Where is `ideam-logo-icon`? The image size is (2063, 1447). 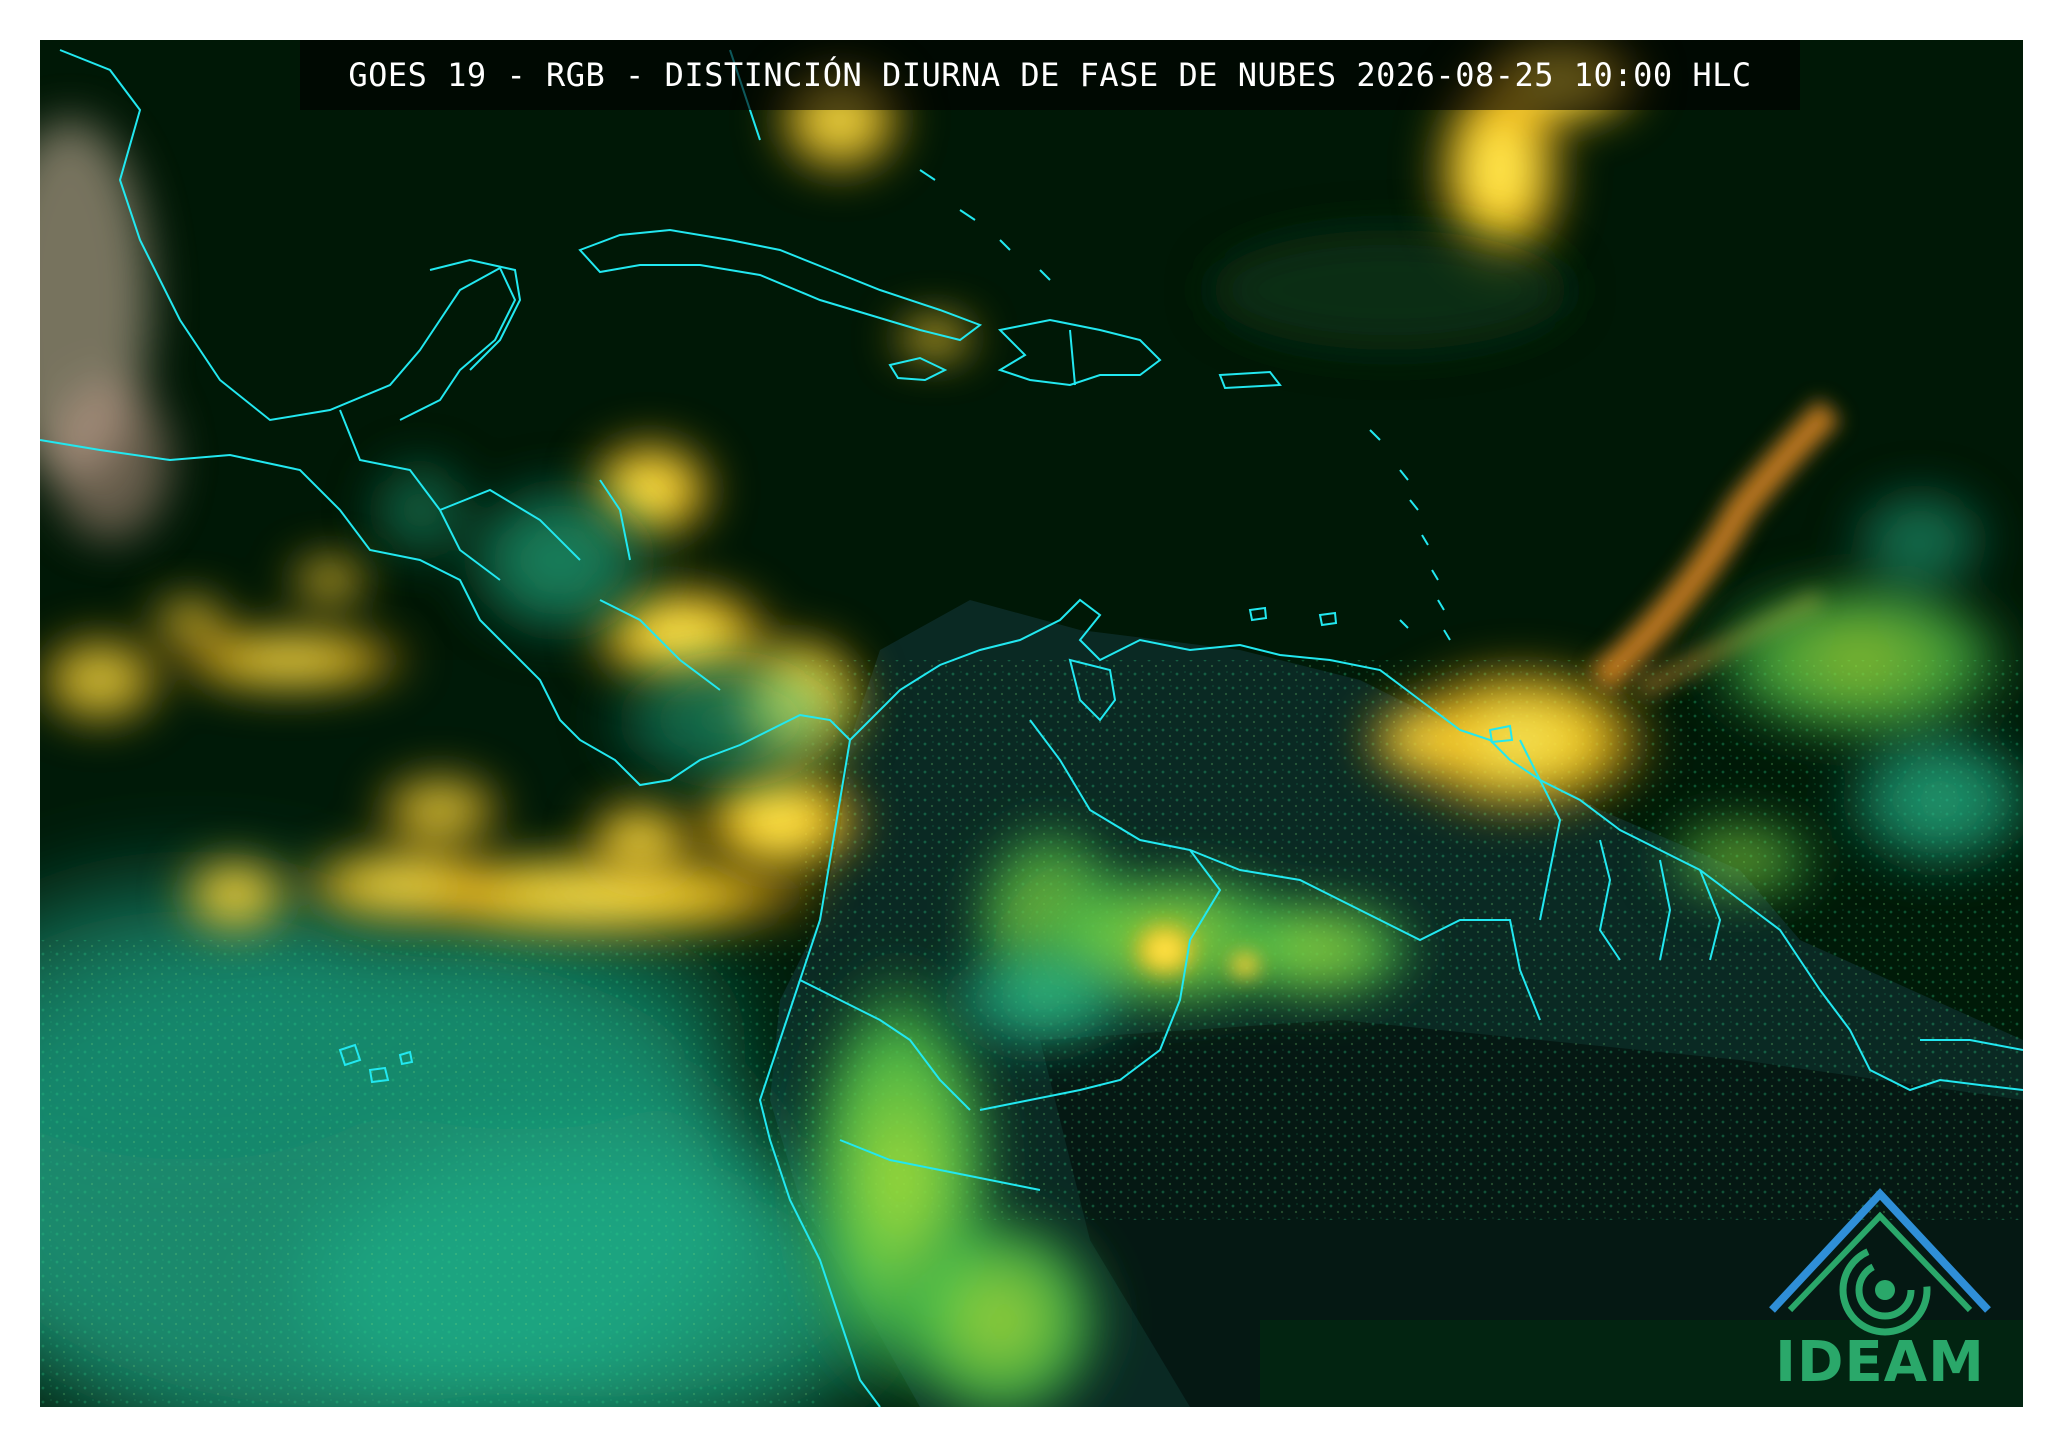 ideam-logo-icon is located at coordinates (1880, 1262).